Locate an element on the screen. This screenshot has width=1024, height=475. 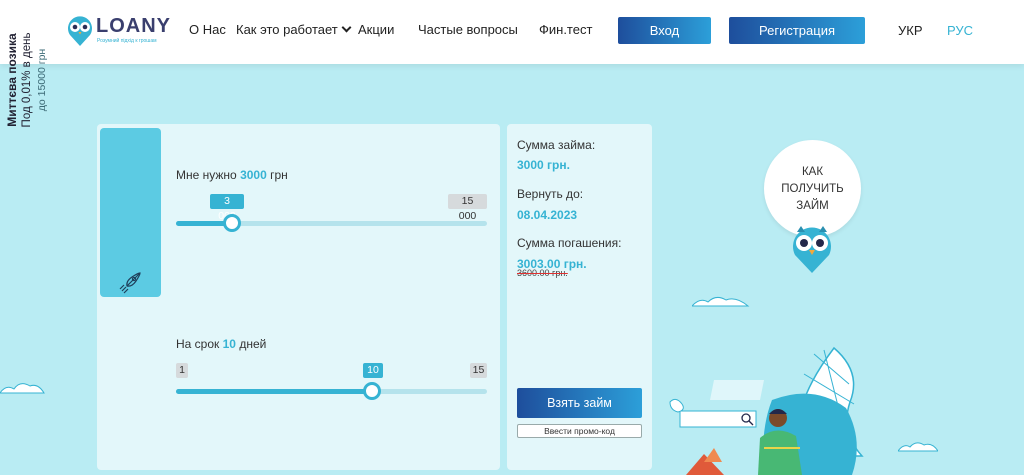
amount-prefix: Мне нужно is located at coordinates (206, 175).